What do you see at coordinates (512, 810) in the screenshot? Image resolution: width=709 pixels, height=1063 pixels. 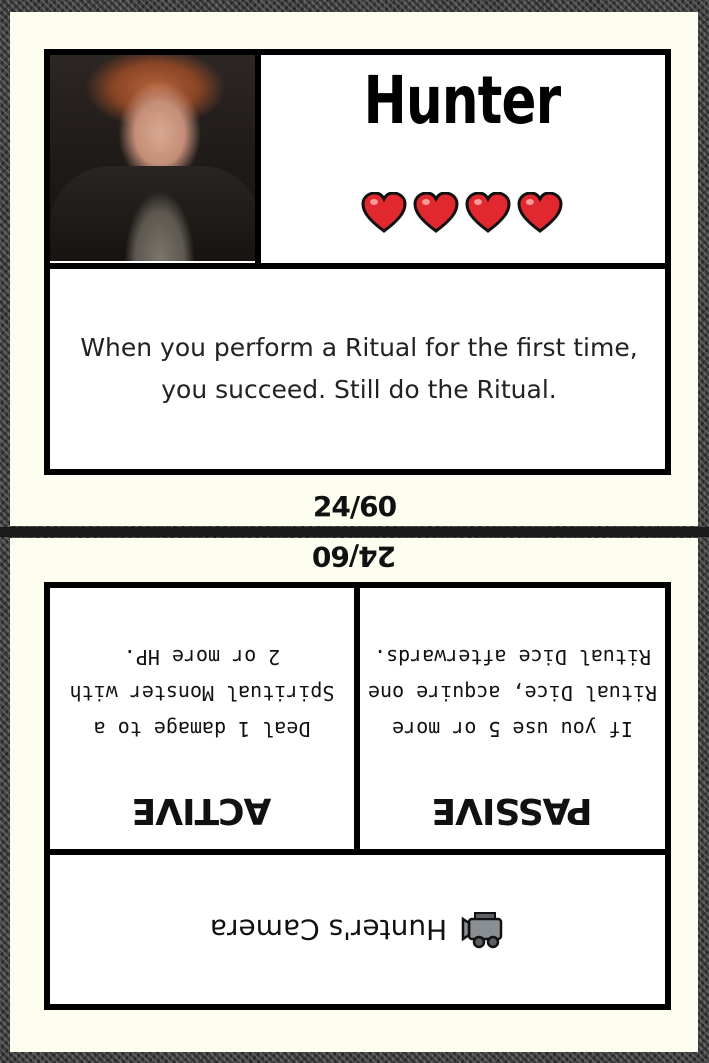 I see `passive-heading: PASSIVE` at bounding box center [512, 810].